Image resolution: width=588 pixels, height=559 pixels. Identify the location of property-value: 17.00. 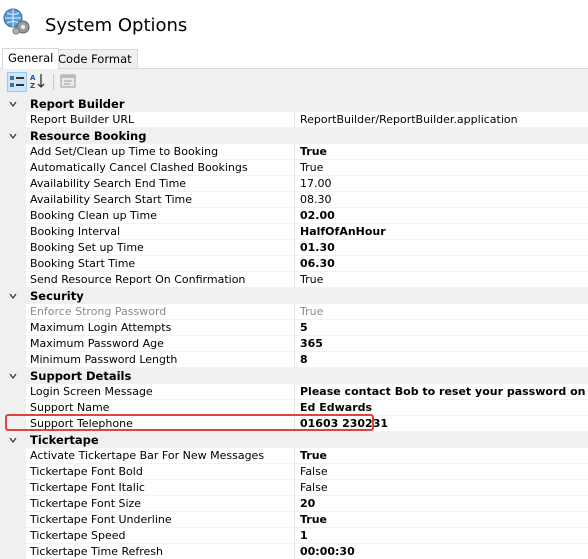
(442, 184).